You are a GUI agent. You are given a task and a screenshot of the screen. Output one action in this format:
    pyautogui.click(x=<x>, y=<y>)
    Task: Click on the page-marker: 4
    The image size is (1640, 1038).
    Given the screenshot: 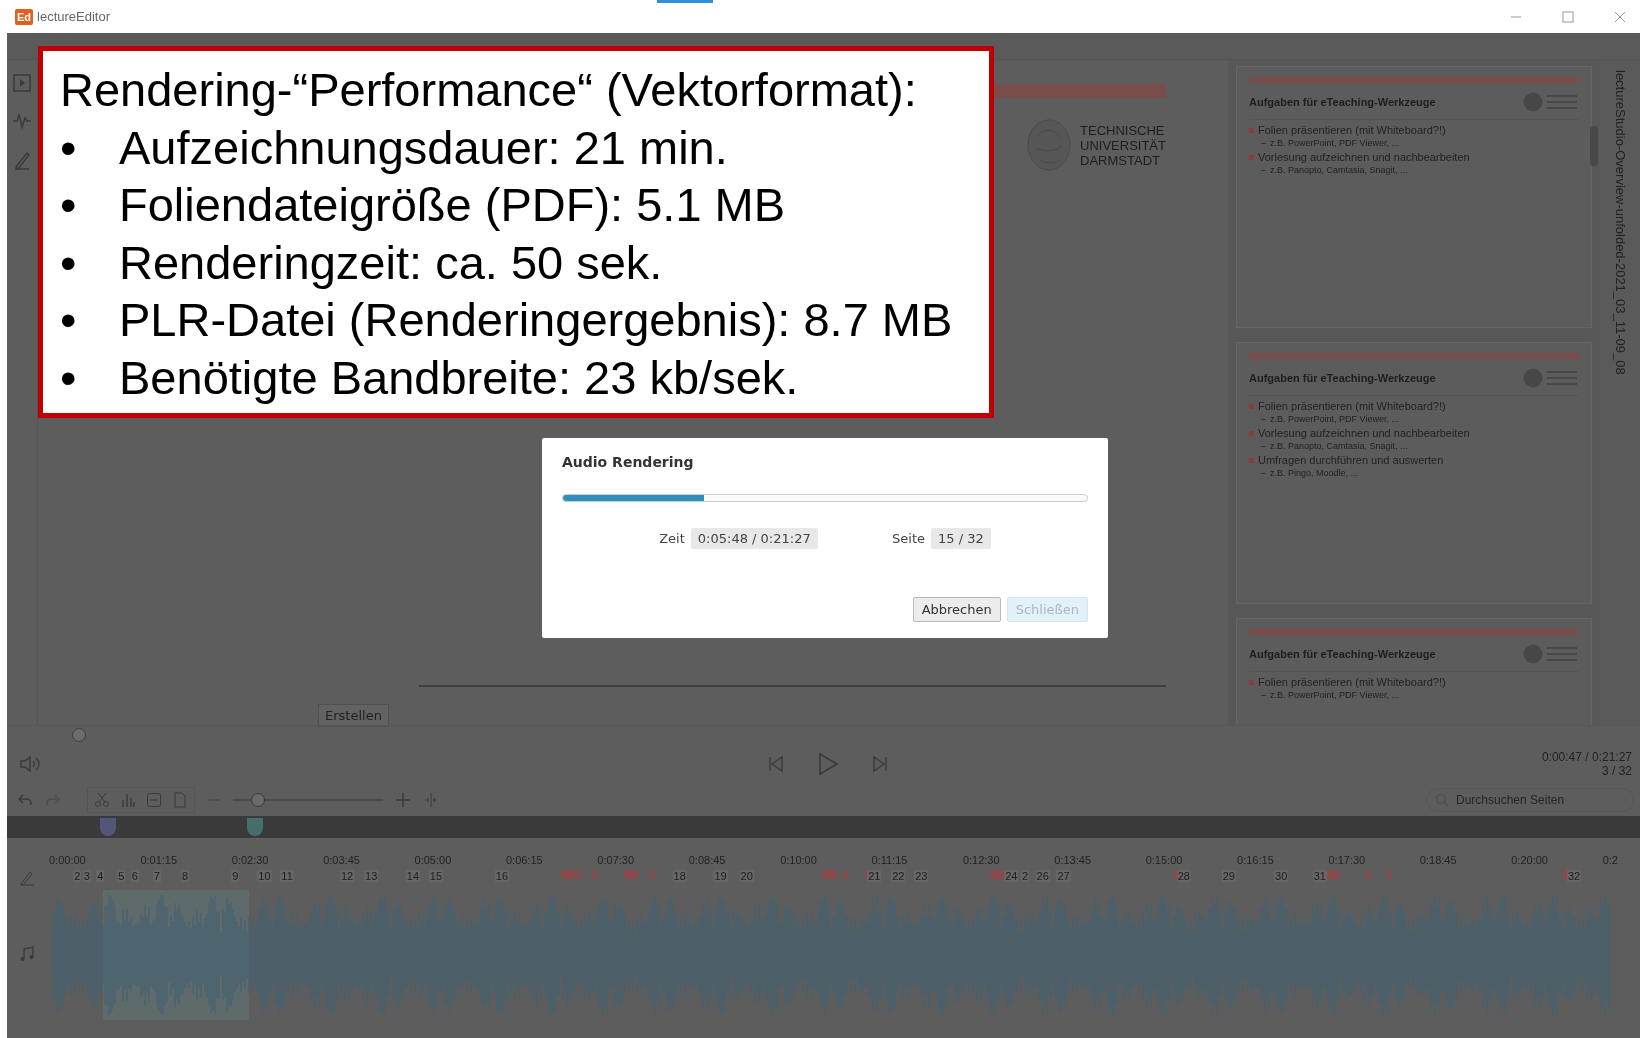 What is the action you would take?
    pyautogui.click(x=100, y=876)
    